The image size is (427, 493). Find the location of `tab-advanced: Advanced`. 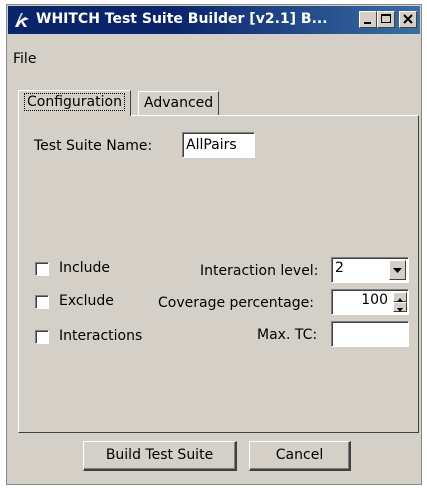

tab-advanced: Advanced is located at coordinates (179, 103).